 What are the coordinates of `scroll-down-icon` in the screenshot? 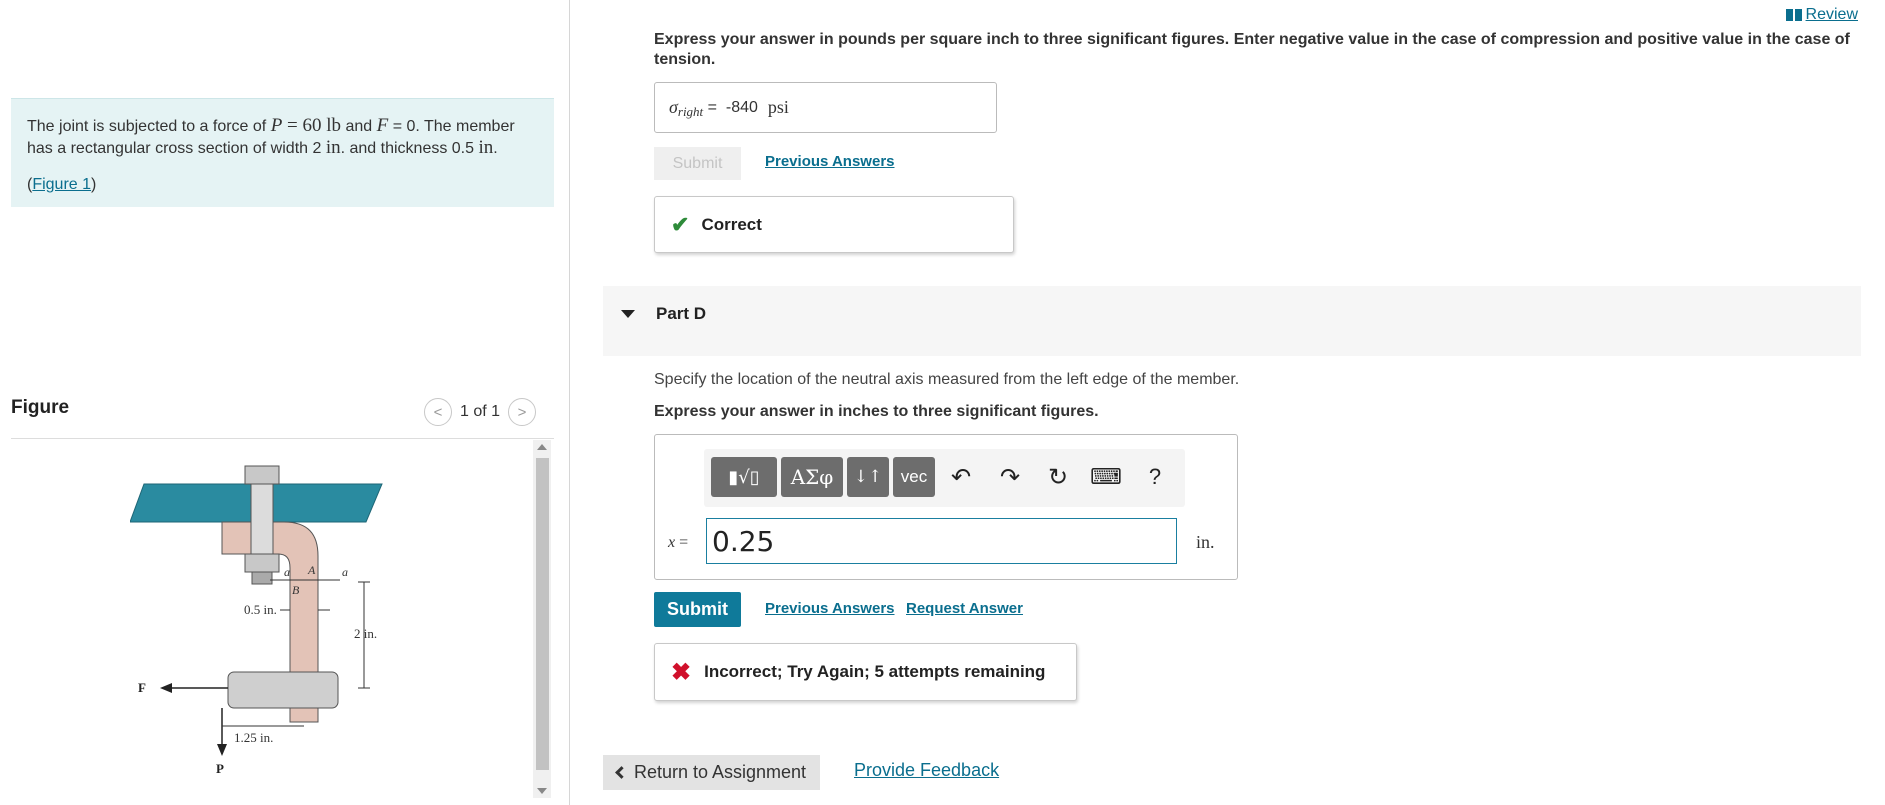 It's located at (542, 791).